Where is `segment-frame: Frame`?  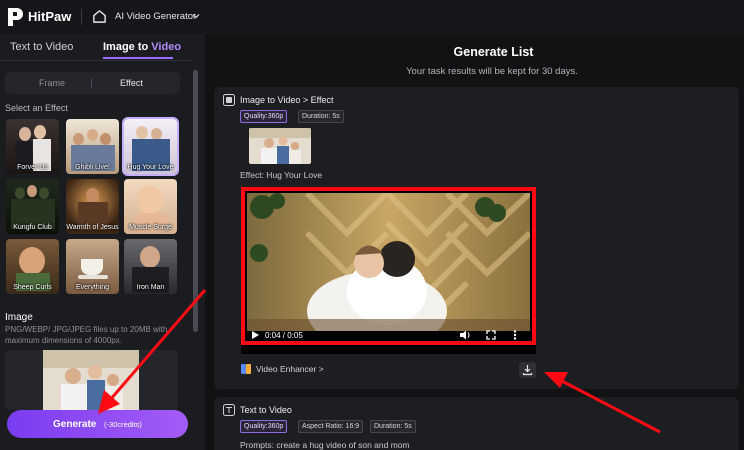 segment-frame: Frame is located at coordinates (52, 83).